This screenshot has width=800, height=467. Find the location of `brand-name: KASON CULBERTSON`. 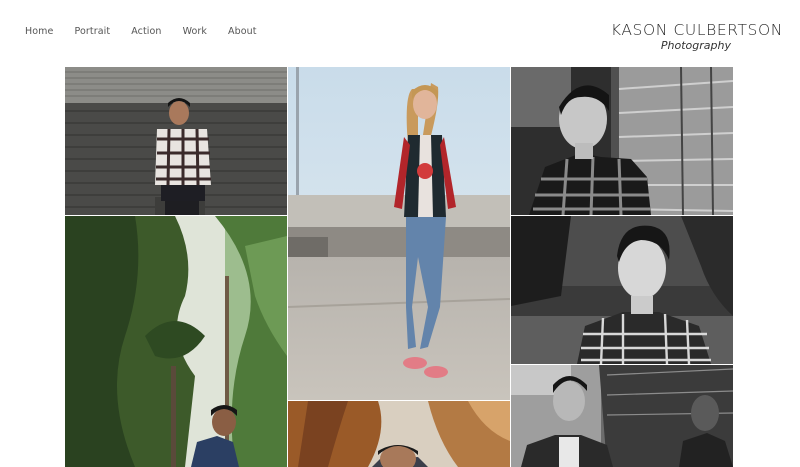

brand-name: KASON CULBERTSON is located at coordinates (696, 30).